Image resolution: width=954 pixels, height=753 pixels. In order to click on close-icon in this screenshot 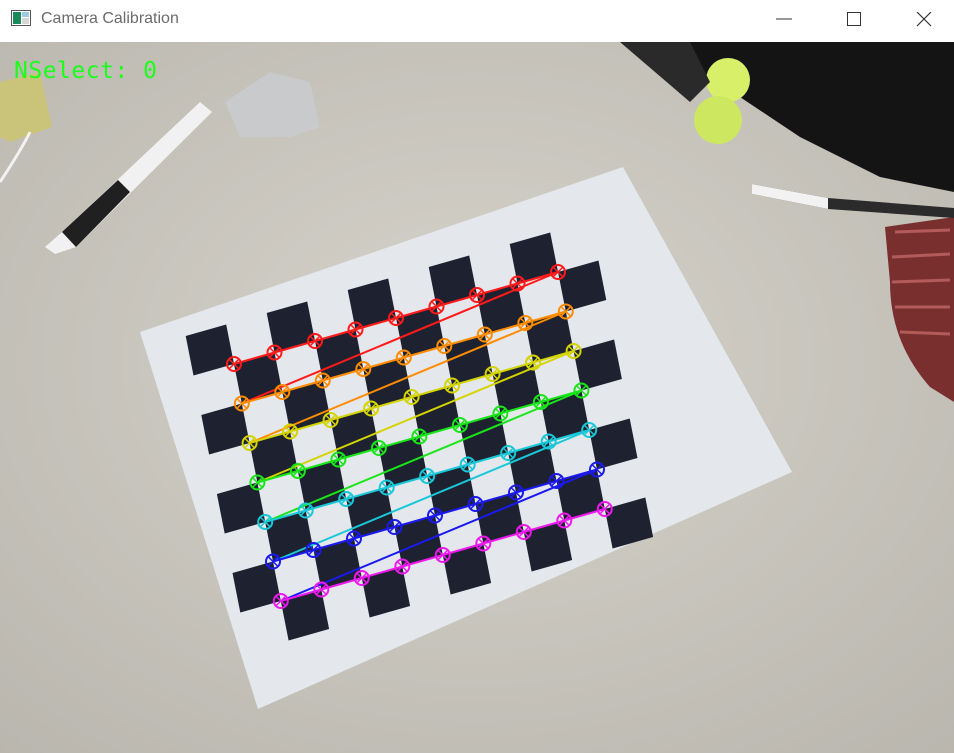, I will do `click(924, 19)`.